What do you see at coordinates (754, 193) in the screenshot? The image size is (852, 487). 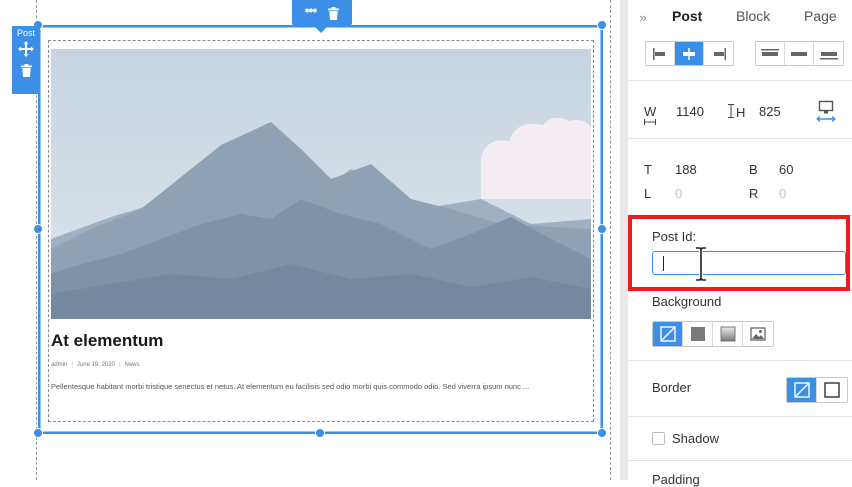 I see `right-label: R` at bounding box center [754, 193].